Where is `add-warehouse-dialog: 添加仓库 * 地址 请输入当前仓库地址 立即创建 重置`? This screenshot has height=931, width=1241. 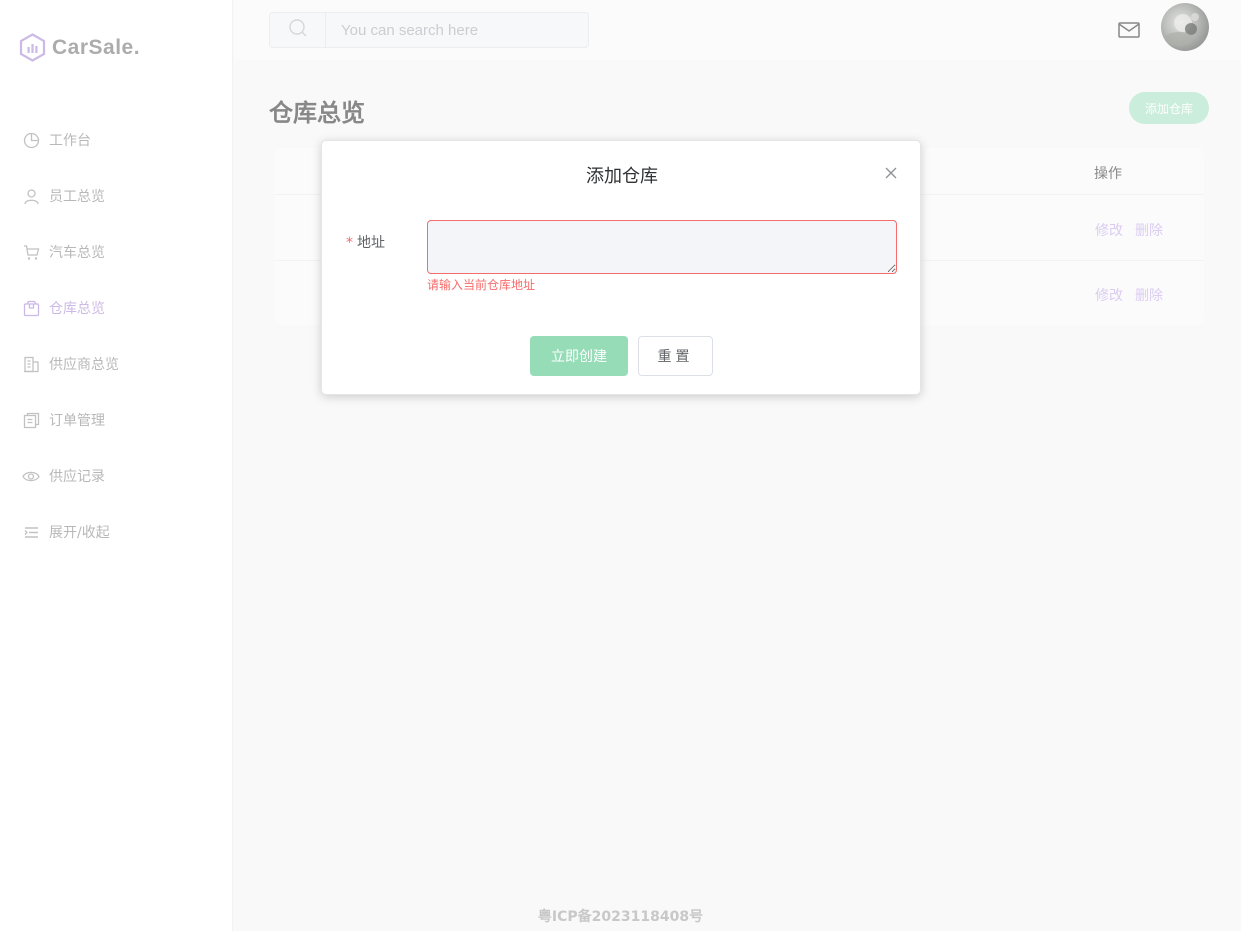
add-warehouse-dialog: 添加仓库 * 地址 请输入当前仓库地址 立即创建 重置 is located at coordinates (621, 267).